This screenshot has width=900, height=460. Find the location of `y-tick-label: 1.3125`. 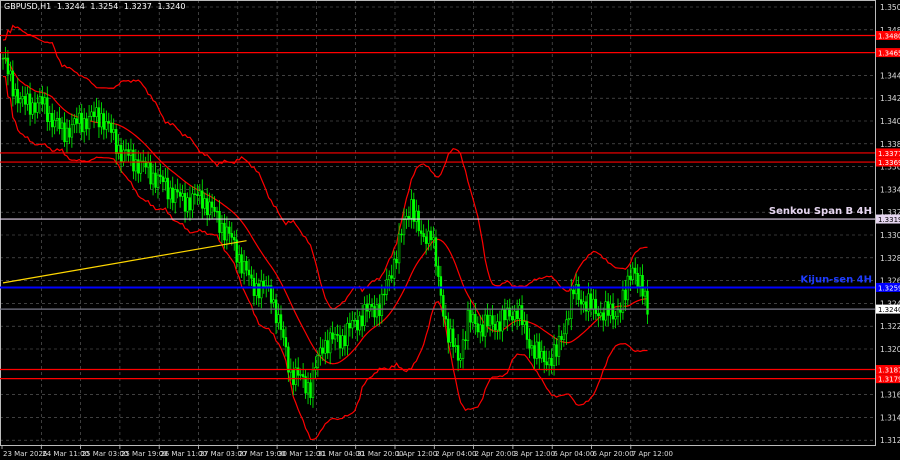

y-tick-label: 1.3125 is located at coordinates (890, 440).